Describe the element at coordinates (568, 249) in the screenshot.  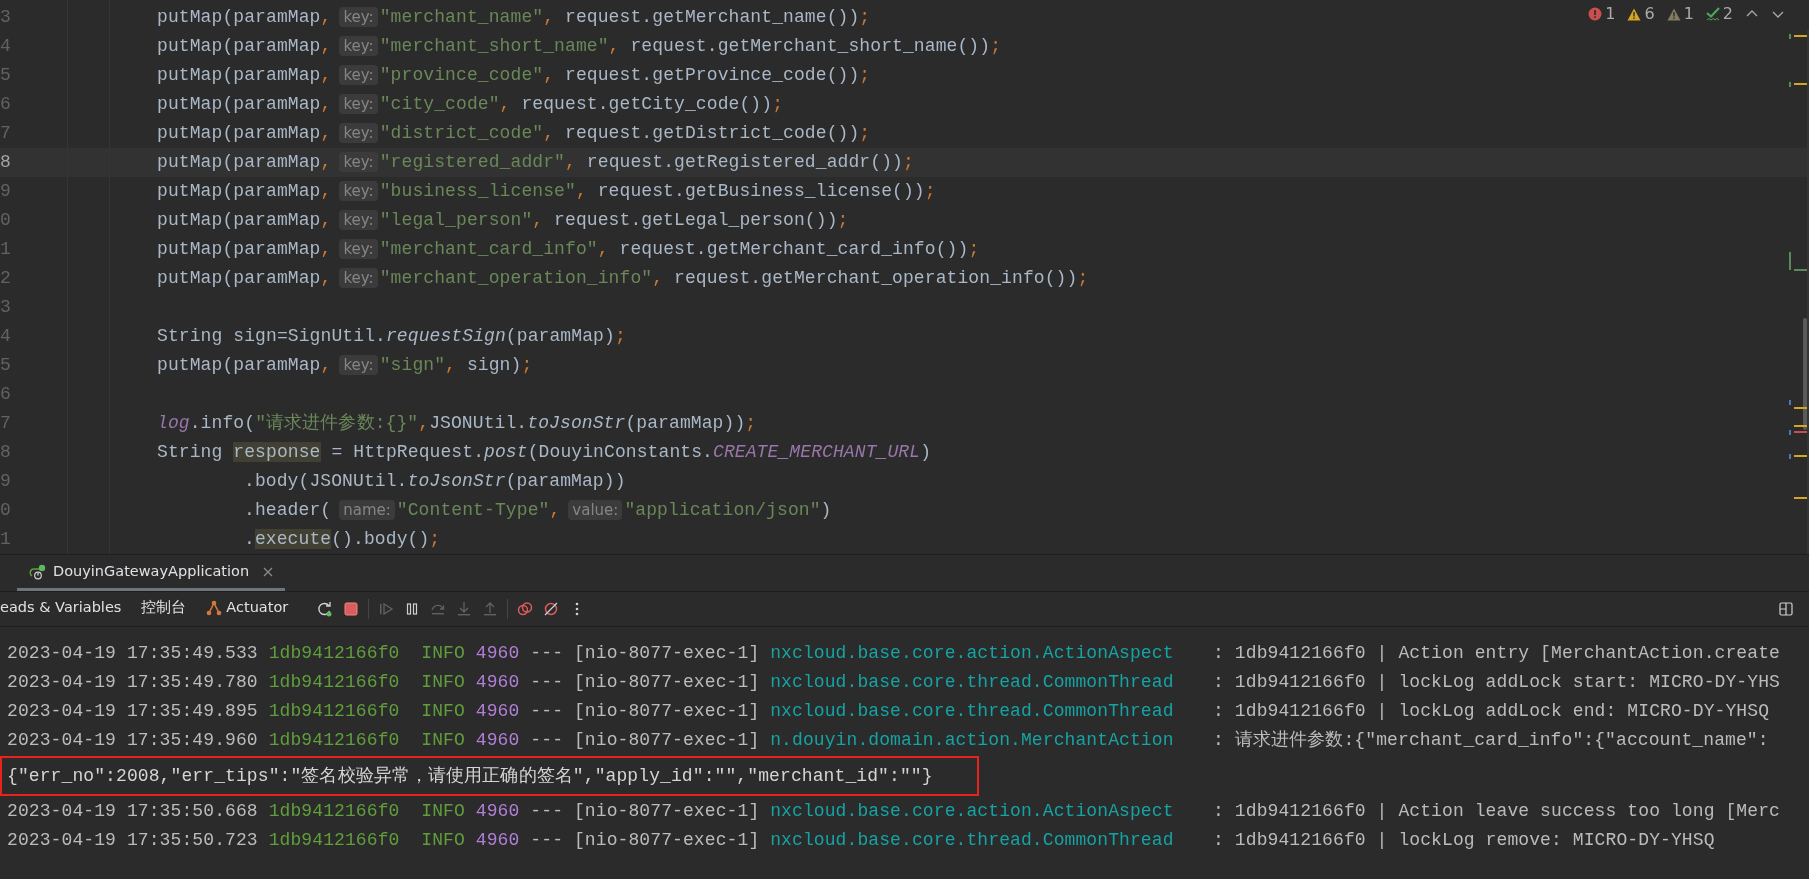
I see `code-line: putMap(paramMap, key: "merchant_card_info", request.getMerchant_card_info());` at that location.